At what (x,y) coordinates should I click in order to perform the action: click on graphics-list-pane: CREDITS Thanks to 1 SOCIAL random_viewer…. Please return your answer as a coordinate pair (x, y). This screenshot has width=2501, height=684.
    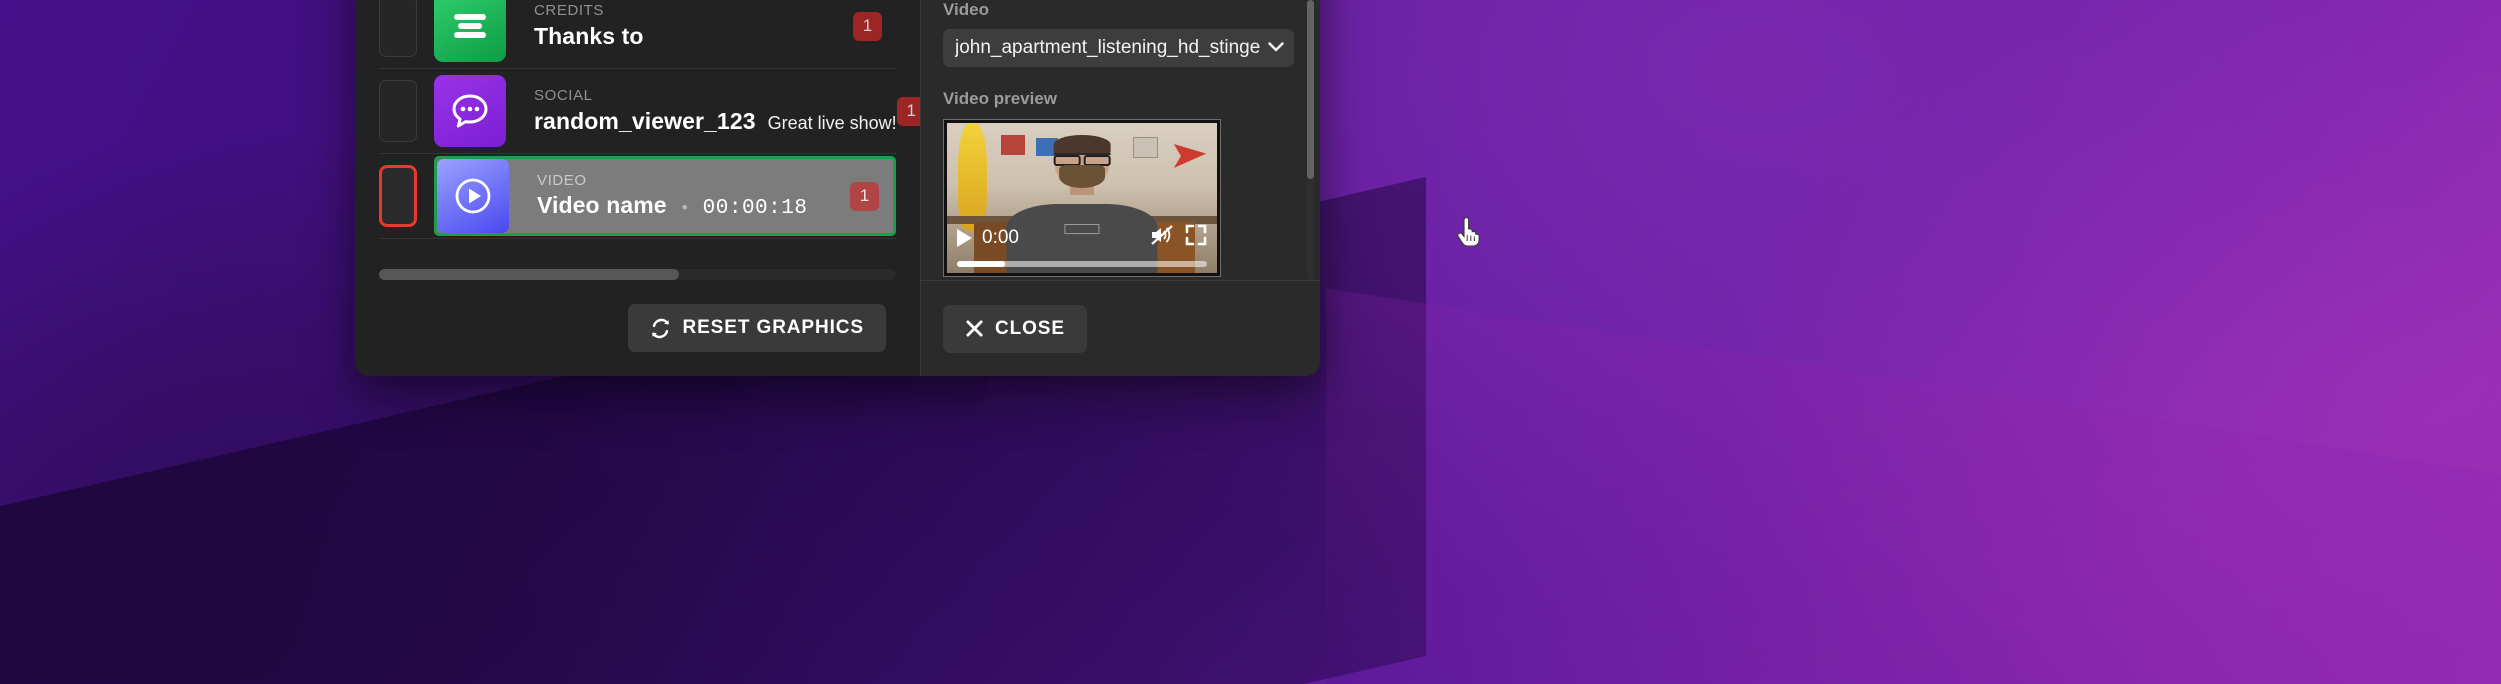
    Looking at the image, I should click on (637, 188).